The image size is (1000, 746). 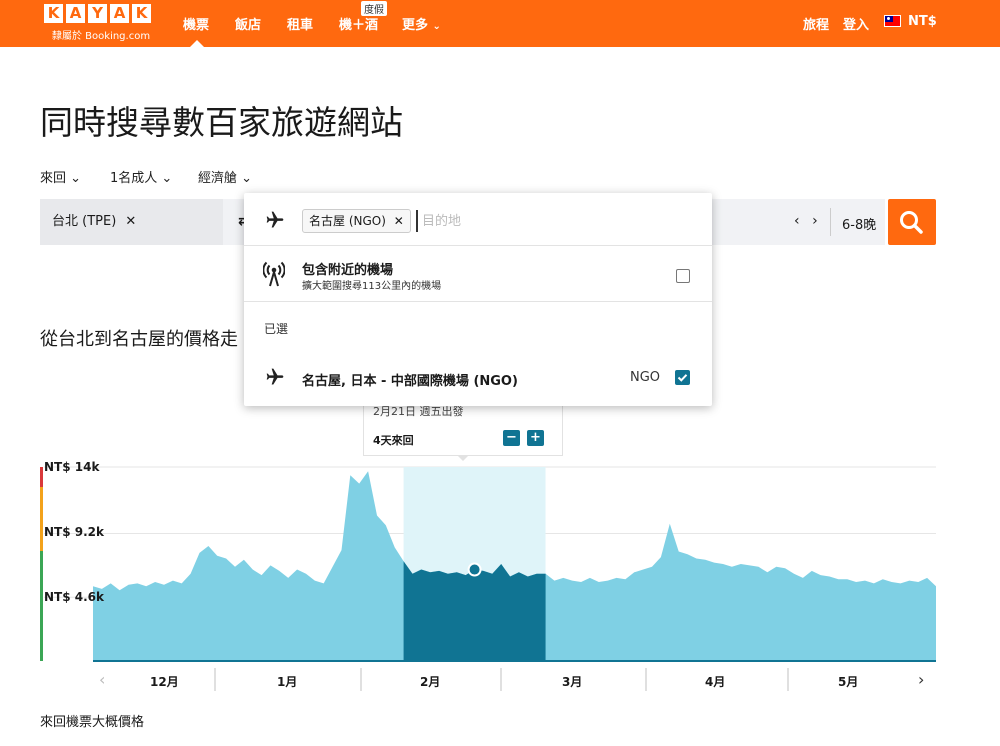 What do you see at coordinates (715, 682) in the screenshot?
I see `month-label: 4月` at bounding box center [715, 682].